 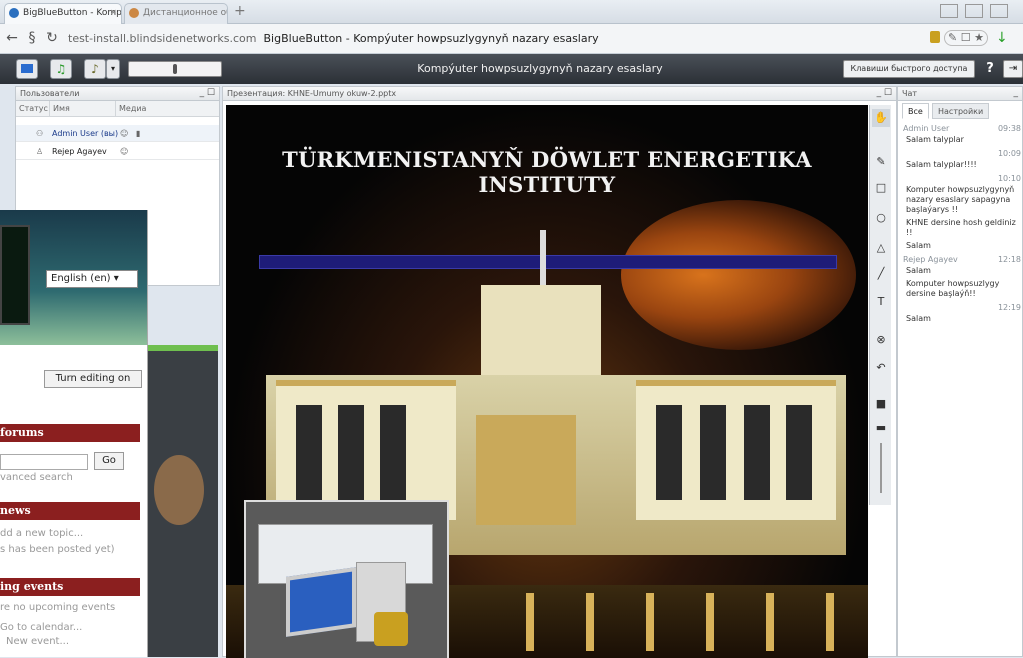 What do you see at coordinates (881, 340) in the screenshot?
I see `clear-icon: ⊗` at bounding box center [881, 340].